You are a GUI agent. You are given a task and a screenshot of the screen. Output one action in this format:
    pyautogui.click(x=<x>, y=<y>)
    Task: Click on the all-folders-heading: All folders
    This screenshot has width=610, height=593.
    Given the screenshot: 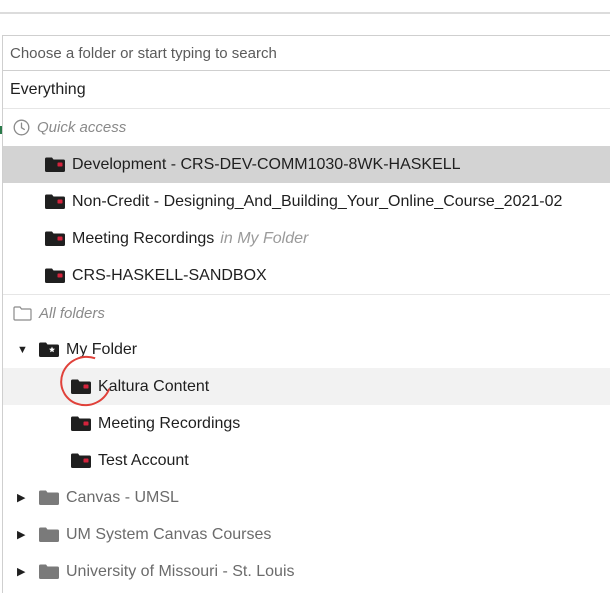 What is the action you would take?
    pyautogui.click(x=306, y=312)
    